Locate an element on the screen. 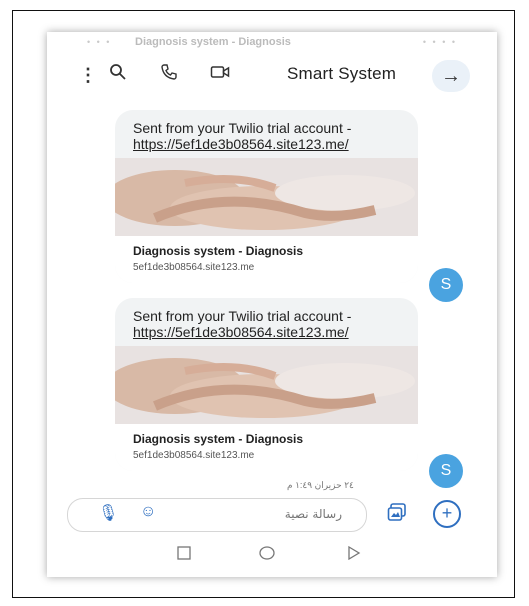 The image size is (529, 606). video-icon is located at coordinates (220, 75).